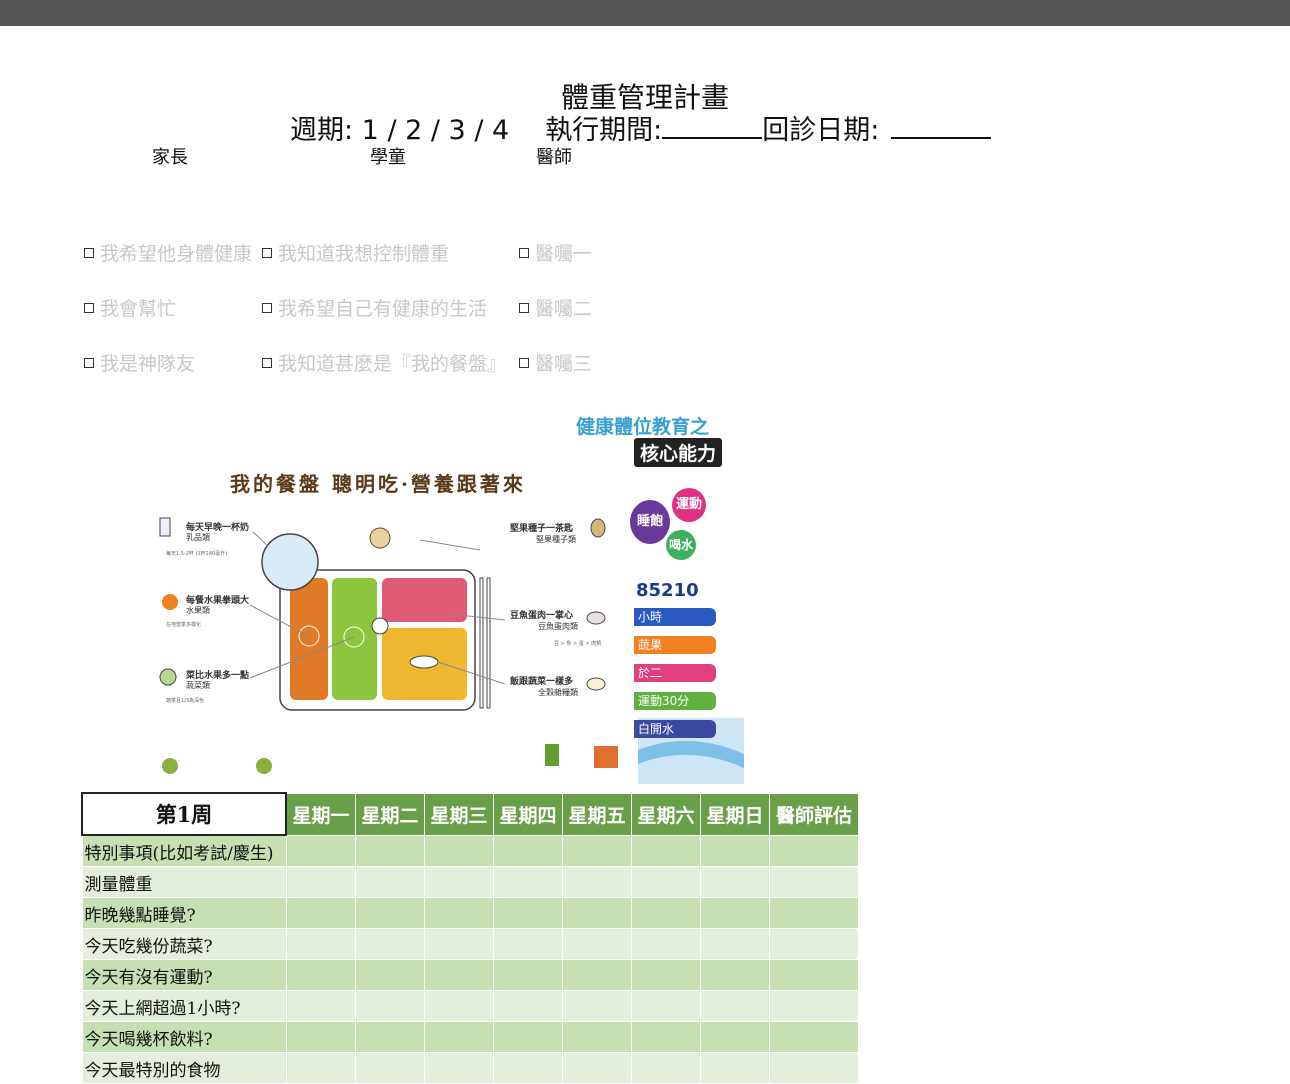  I want to click on column-header: 星期三, so click(459, 814).